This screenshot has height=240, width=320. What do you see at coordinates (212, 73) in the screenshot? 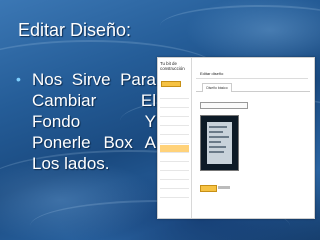
I see `main-heading: Editar diseño` at bounding box center [212, 73].